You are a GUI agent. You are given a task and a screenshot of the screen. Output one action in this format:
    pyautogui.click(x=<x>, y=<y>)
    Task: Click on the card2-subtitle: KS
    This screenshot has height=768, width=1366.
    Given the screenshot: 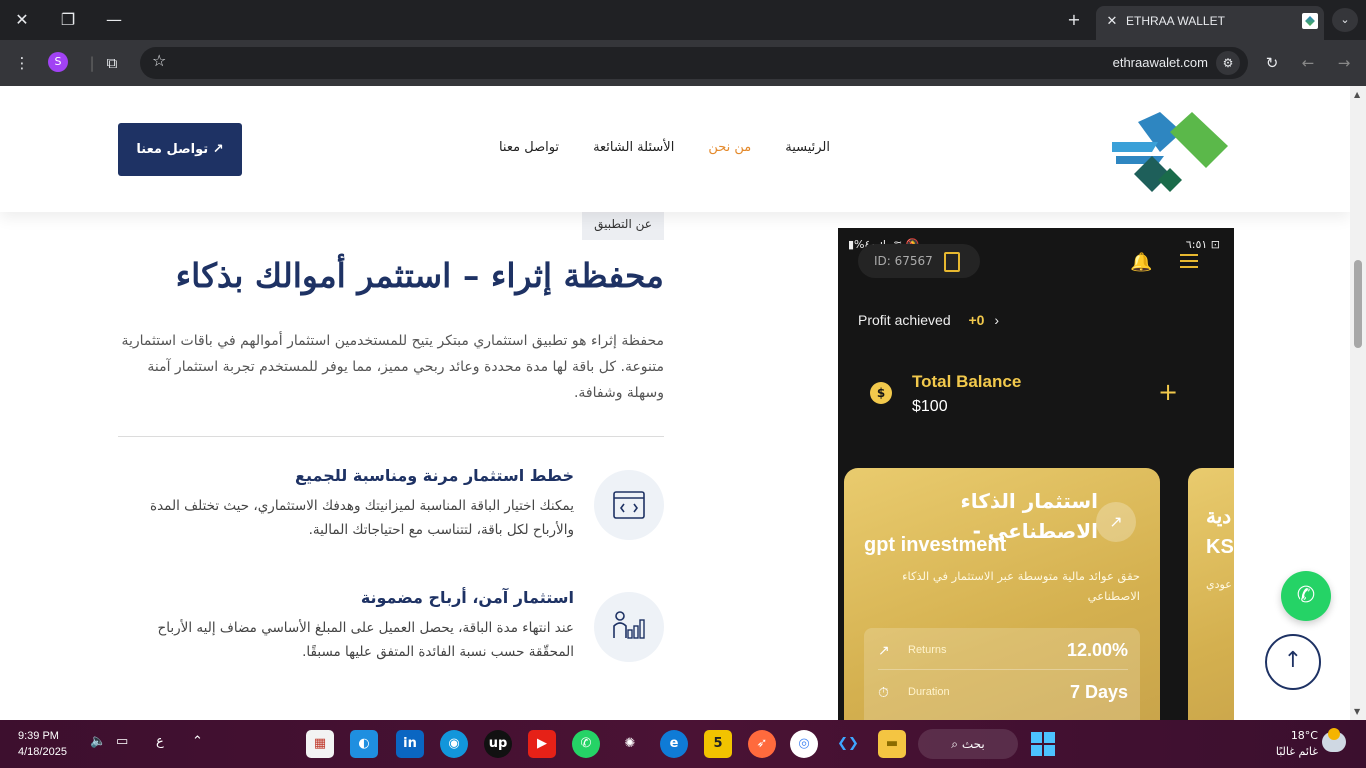 What is the action you would take?
    pyautogui.click(x=1220, y=547)
    